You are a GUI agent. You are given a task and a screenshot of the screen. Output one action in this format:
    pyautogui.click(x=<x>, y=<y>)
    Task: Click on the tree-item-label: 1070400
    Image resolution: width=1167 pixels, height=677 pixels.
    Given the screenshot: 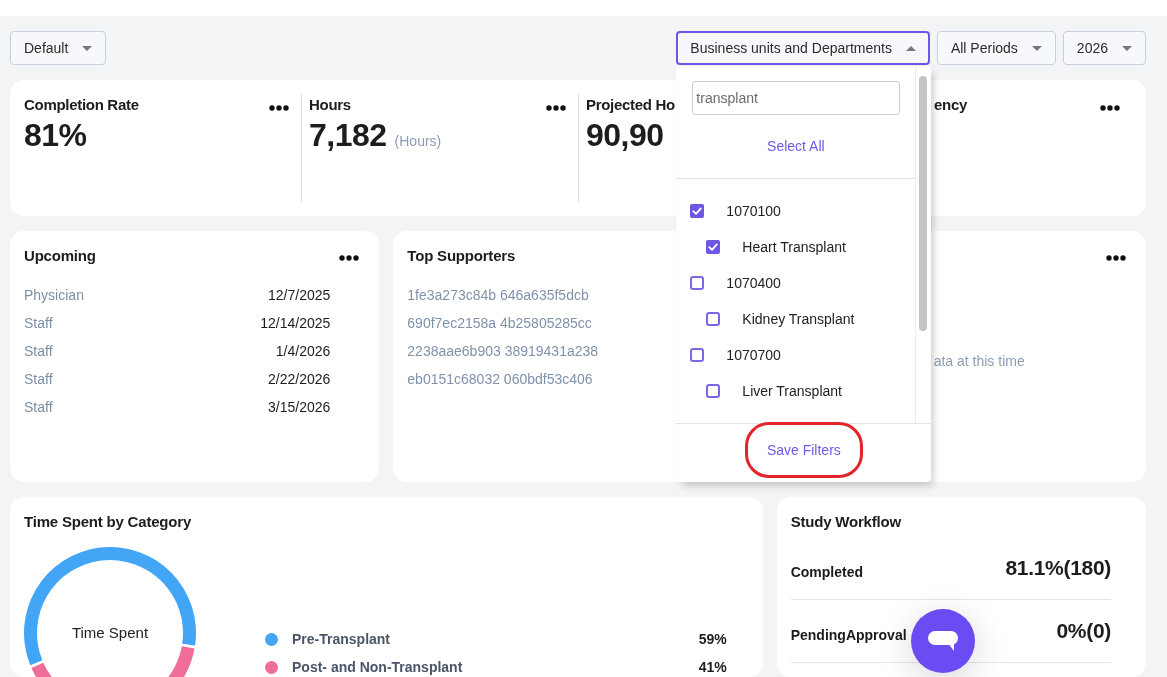 What is the action you would take?
    pyautogui.click(x=753, y=283)
    